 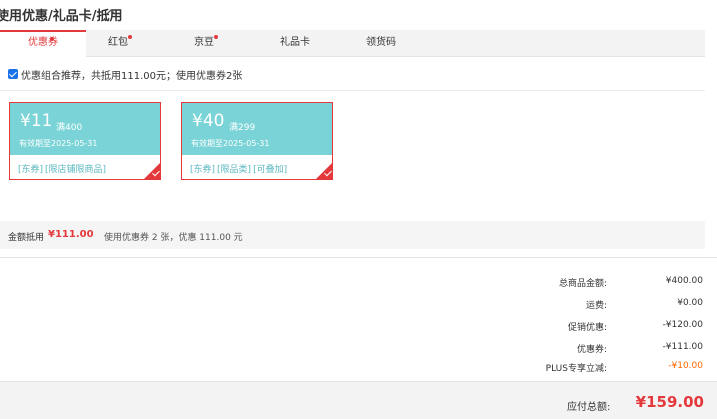 What do you see at coordinates (685, 366) in the screenshot?
I see `price-value: -¥10.00` at bounding box center [685, 366].